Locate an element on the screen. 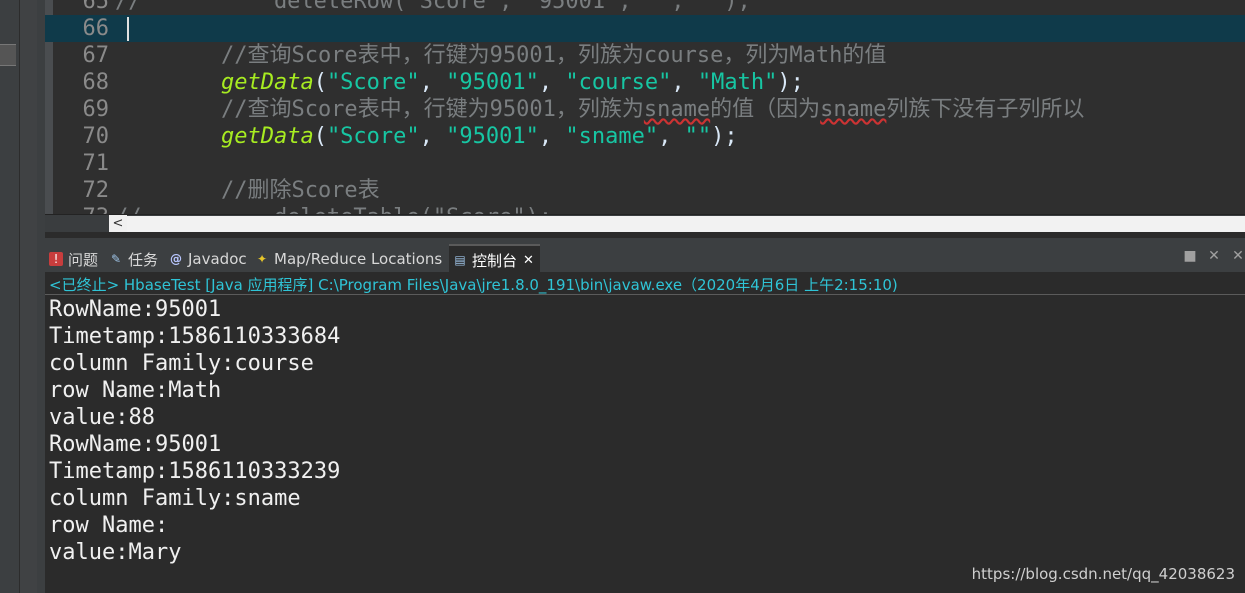 Image resolution: width=1245 pixels, height=593 pixels. code-text: // deleteRow("Score", "95001", "", ""); is located at coordinates (433, 7).